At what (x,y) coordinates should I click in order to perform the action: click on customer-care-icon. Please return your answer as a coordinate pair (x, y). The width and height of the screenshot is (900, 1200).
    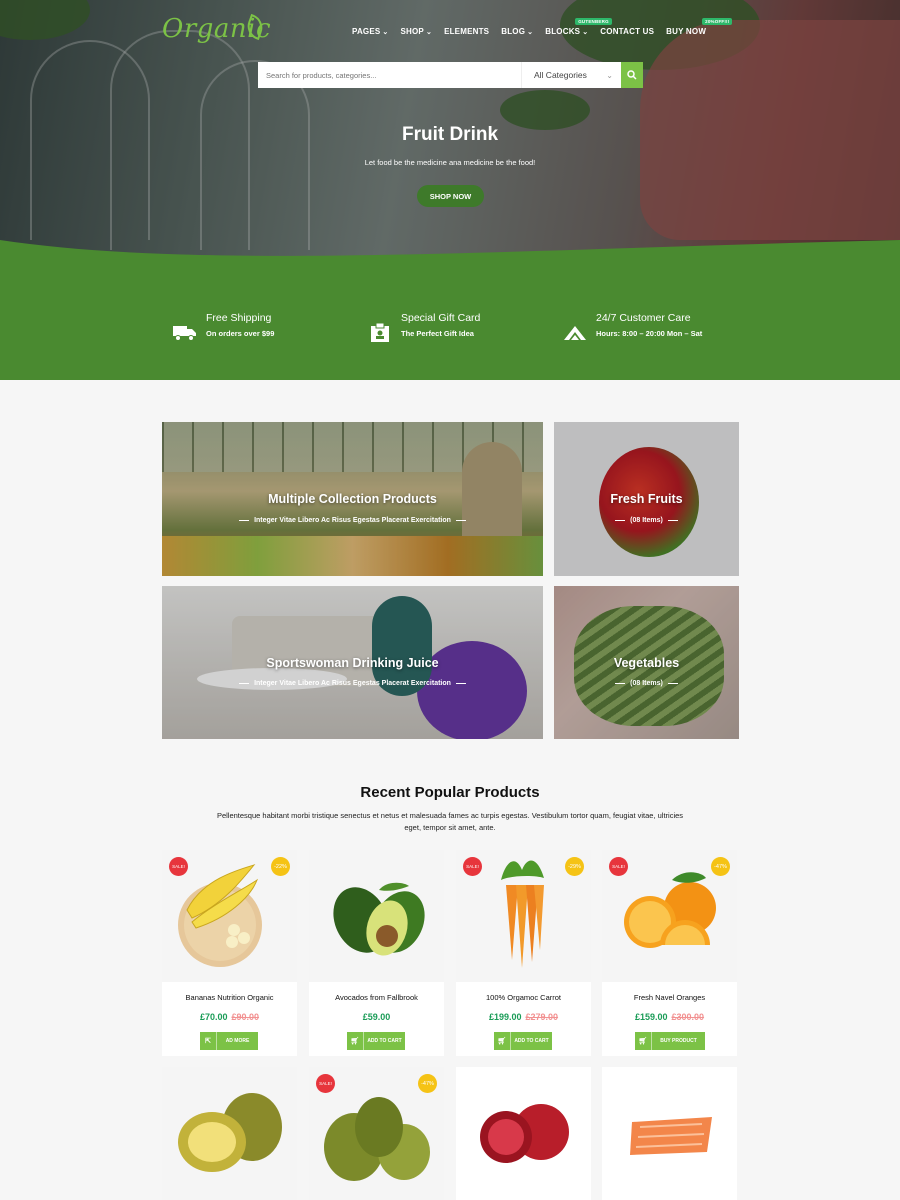
    Looking at the image, I should click on (575, 333).